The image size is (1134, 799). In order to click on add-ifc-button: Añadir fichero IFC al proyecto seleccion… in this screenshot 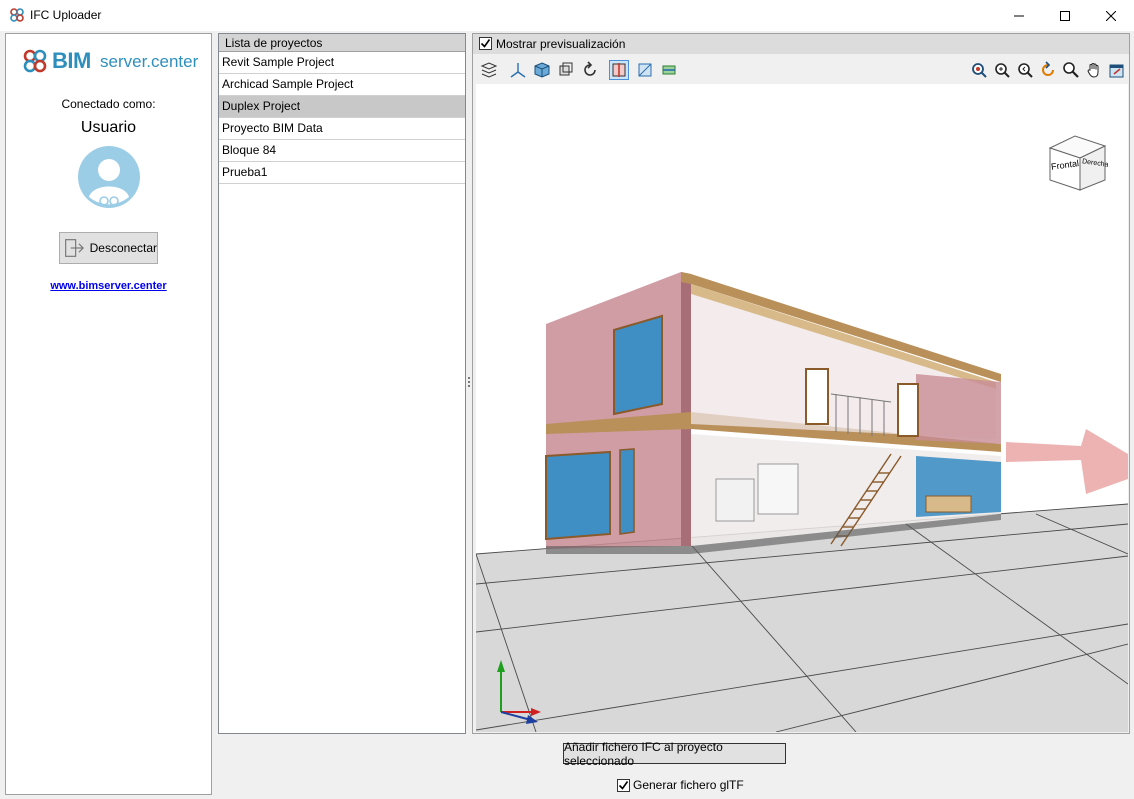, I will do `click(674, 754)`.